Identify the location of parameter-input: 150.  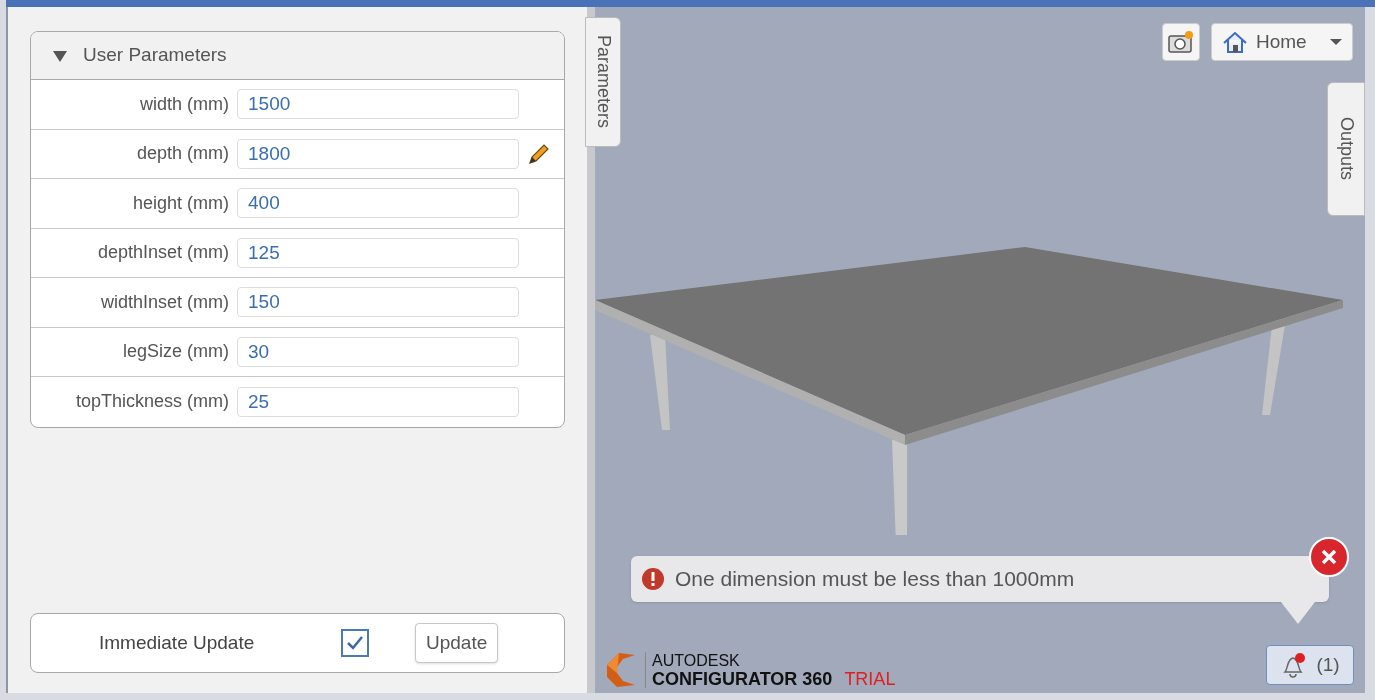
(378, 302).